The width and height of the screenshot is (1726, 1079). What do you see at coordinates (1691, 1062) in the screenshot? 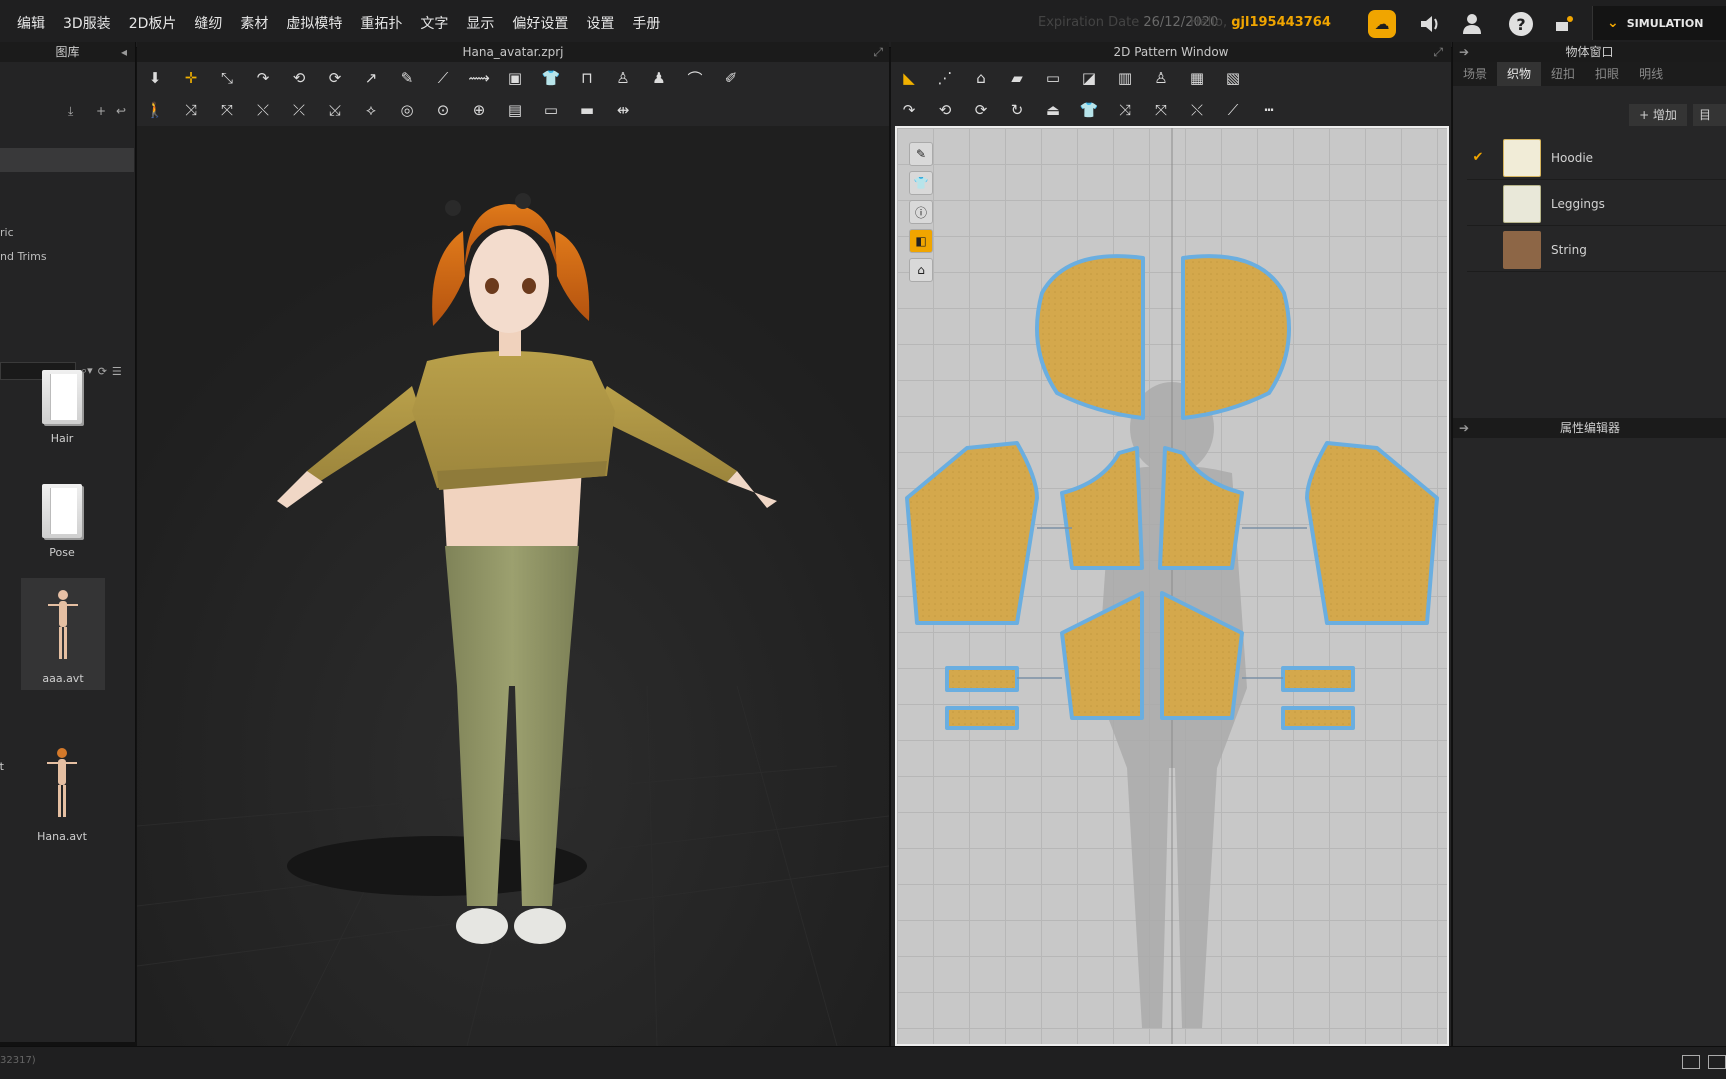
I see `layout-split-icon` at bounding box center [1691, 1062].